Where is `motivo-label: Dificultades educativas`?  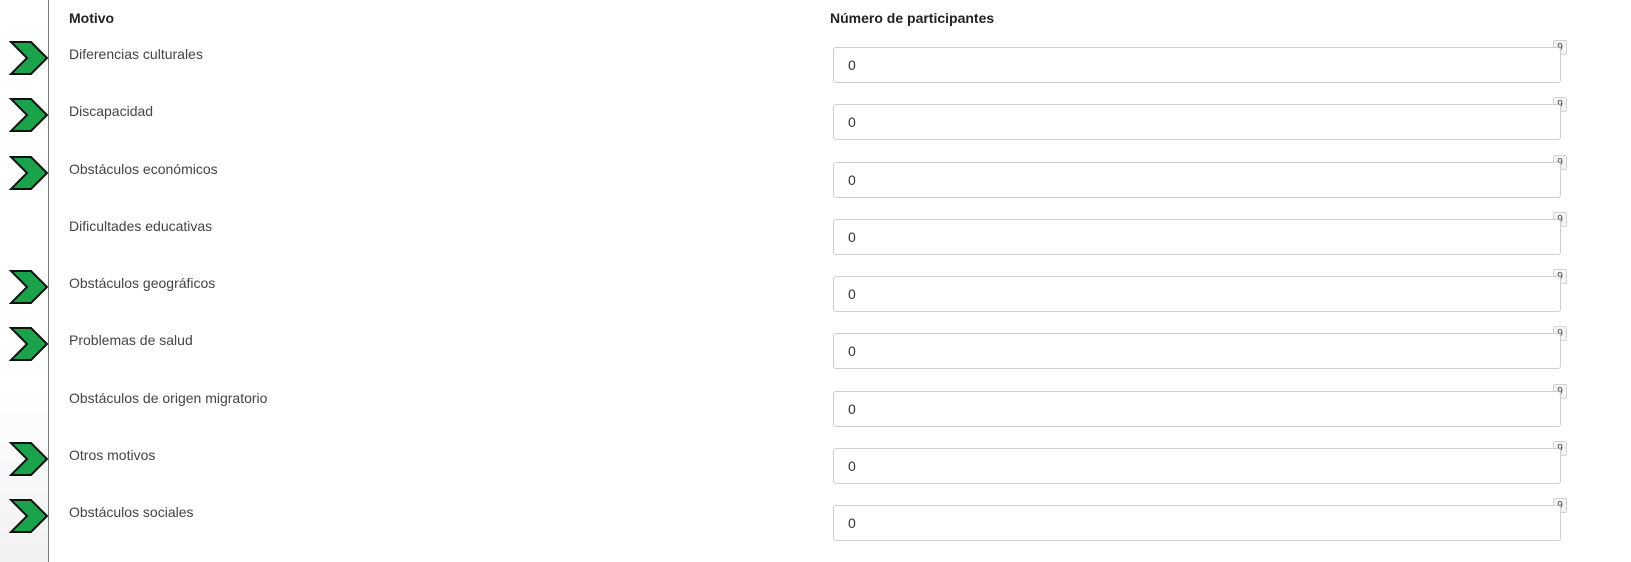
motivo-label: Dificultades educativas is located at coordinates (141, 225).